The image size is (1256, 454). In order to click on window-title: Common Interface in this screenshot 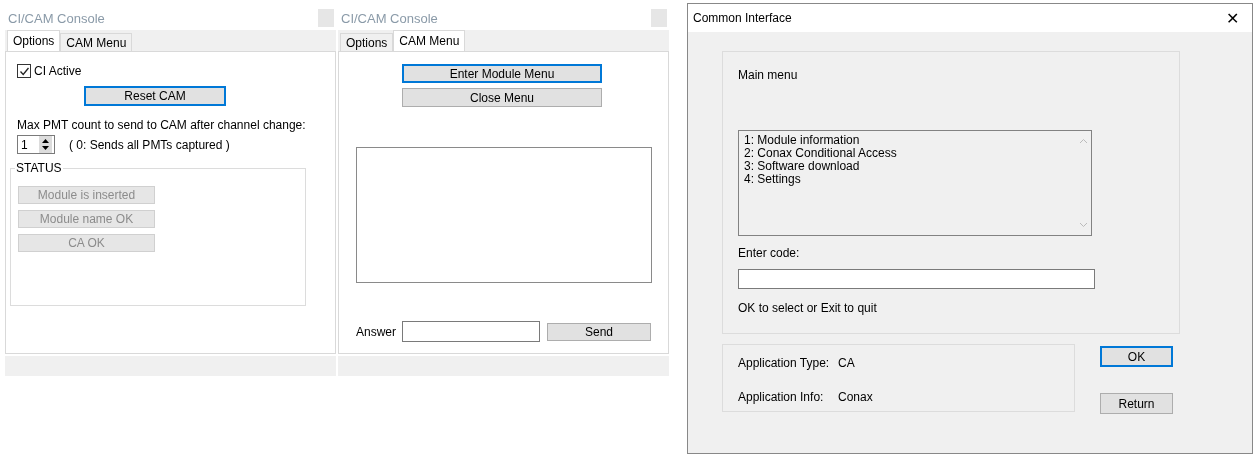, I will do `click(742, 18)`.